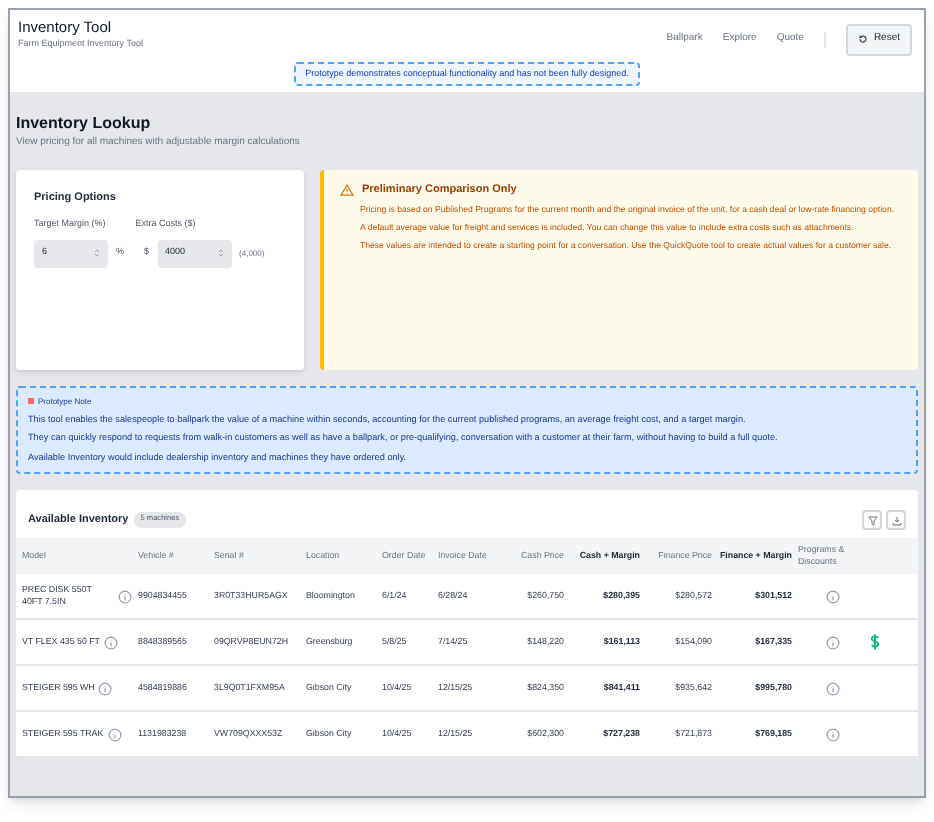  I want to click on reset-icon, so click(862, 39).